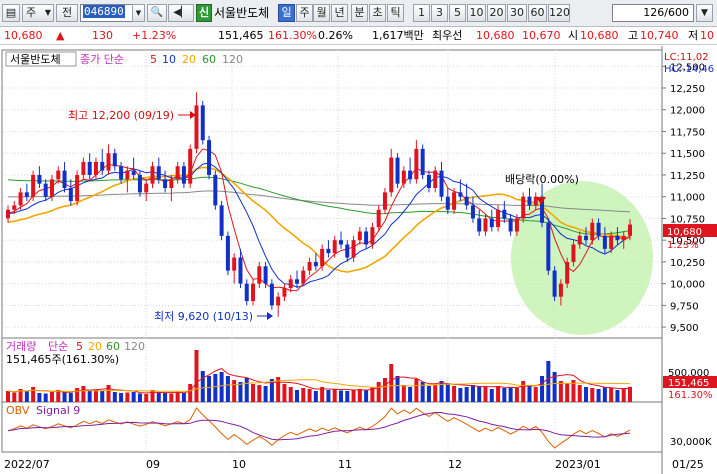 This screenshot has width=717, height=474. What do you see at coordinates (153, 59) in the screenshot?
I see `legend-ma5: 5` at bounding box center [153, 59].